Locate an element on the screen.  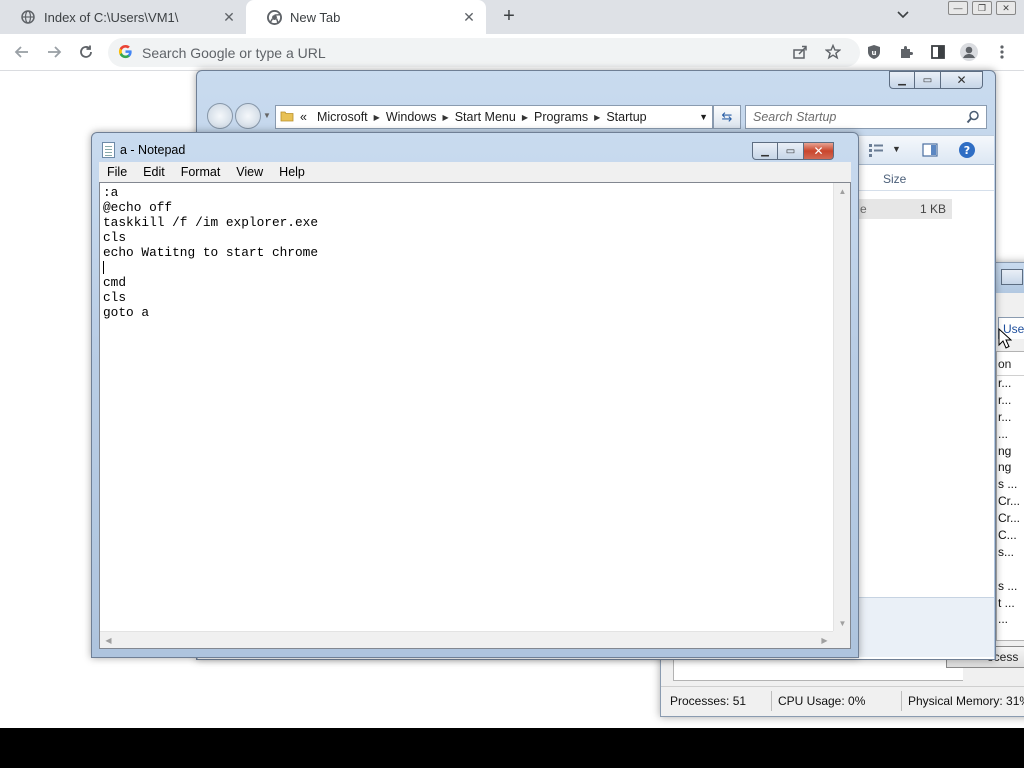
puzzle-icon is located at coordinates (906, 52).